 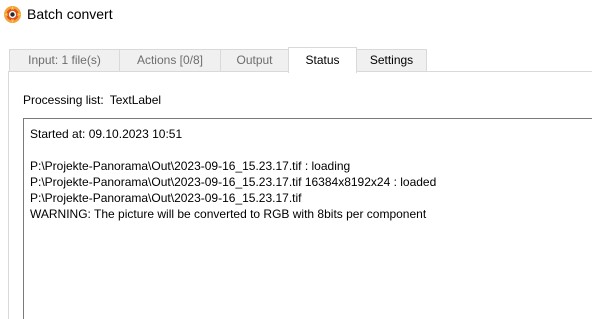 What do you see at coordinates (170, 60) in the screenshot?
I see `tab-actions: Actions [0/8]` at bounding box center [170, 60].